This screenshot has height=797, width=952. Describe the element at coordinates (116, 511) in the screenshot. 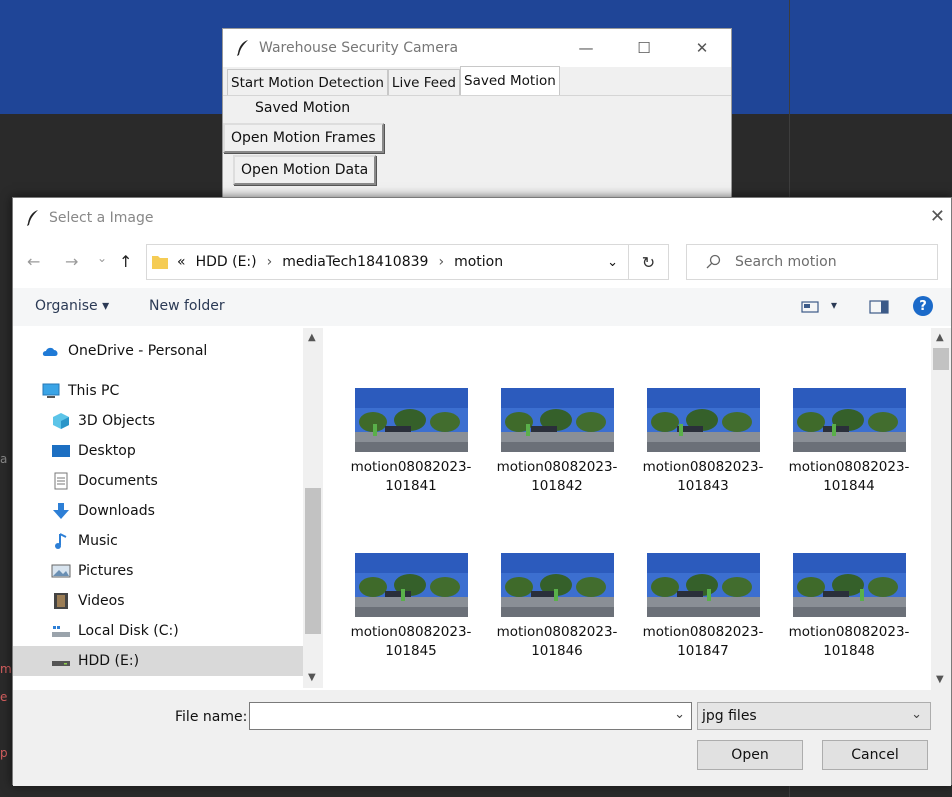

I see `nav-item-label: Downloads` at that location.